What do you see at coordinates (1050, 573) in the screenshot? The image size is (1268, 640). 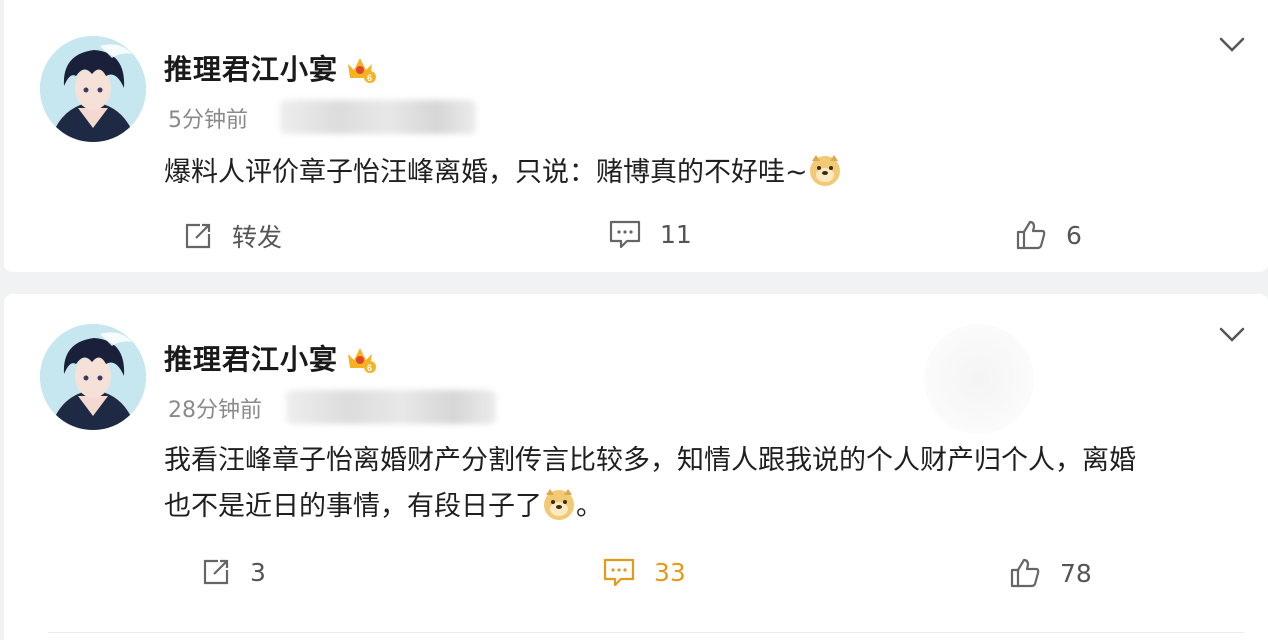 I see `like-button: 78` at bounding box center [1050, 573].